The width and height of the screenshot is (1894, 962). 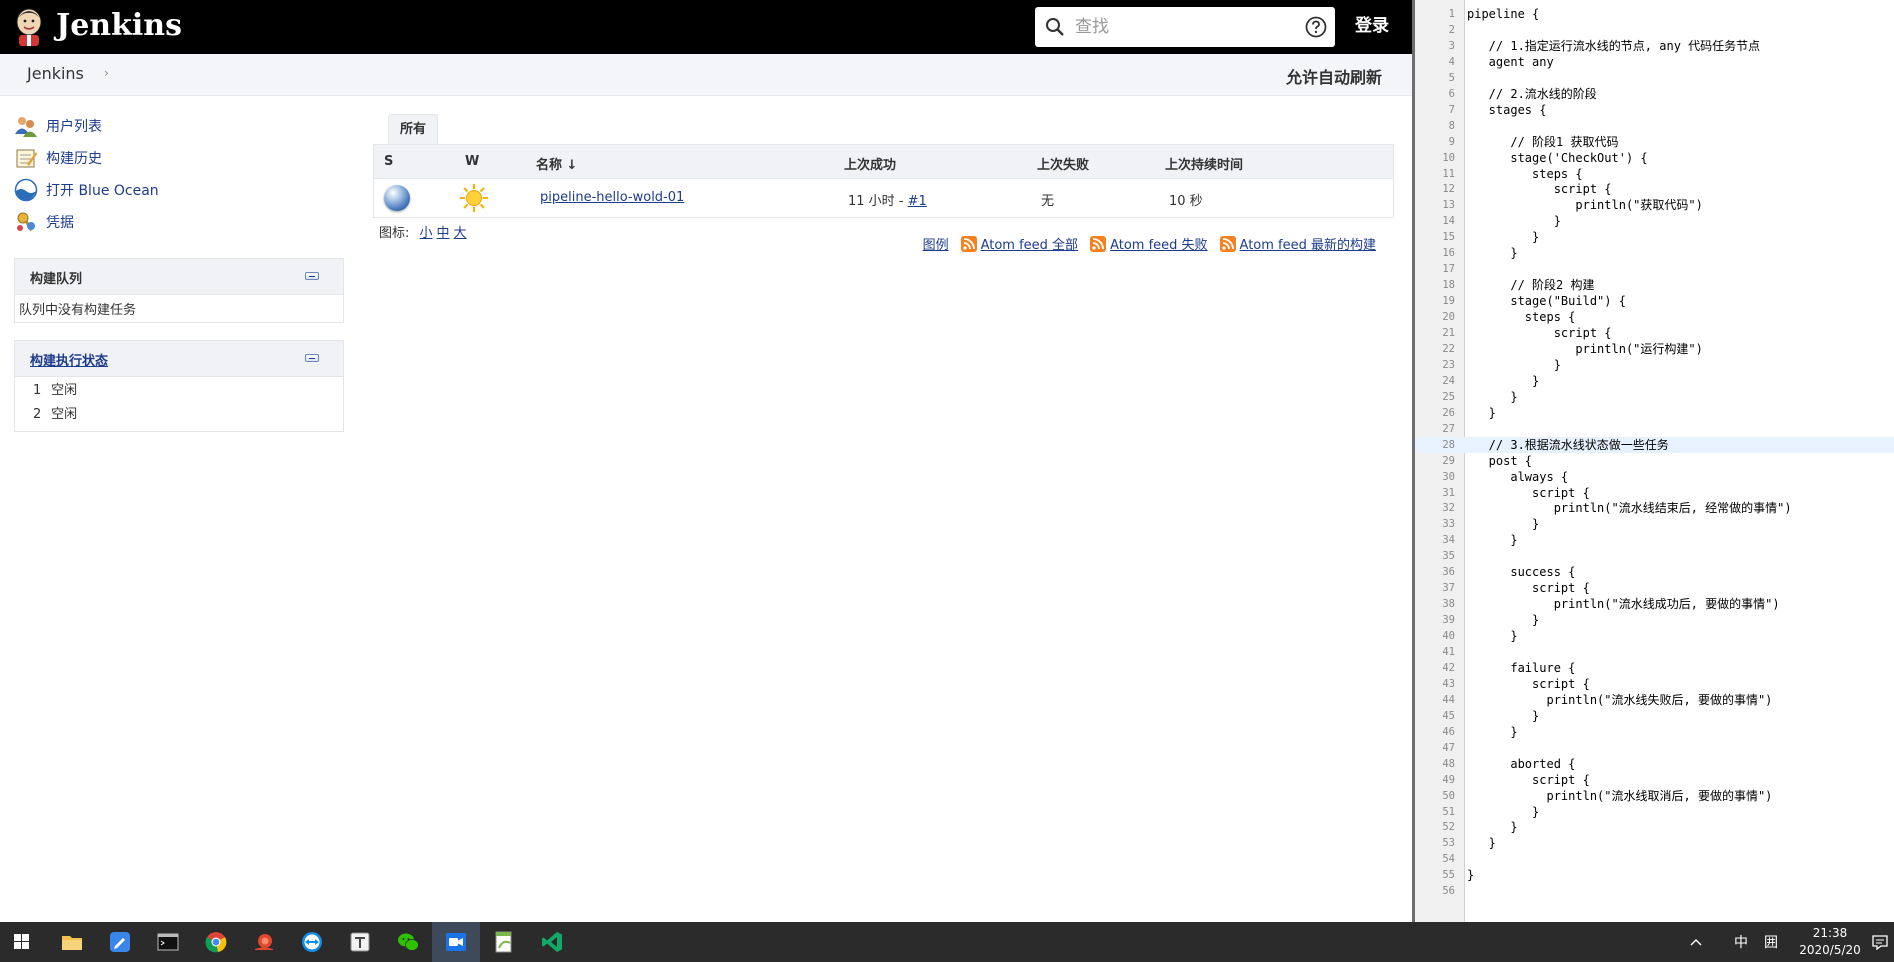 What do you see at coordinates (1654, 652) in the screenshot?
I see `code-line: 41` at bounding box center [1654, 652].